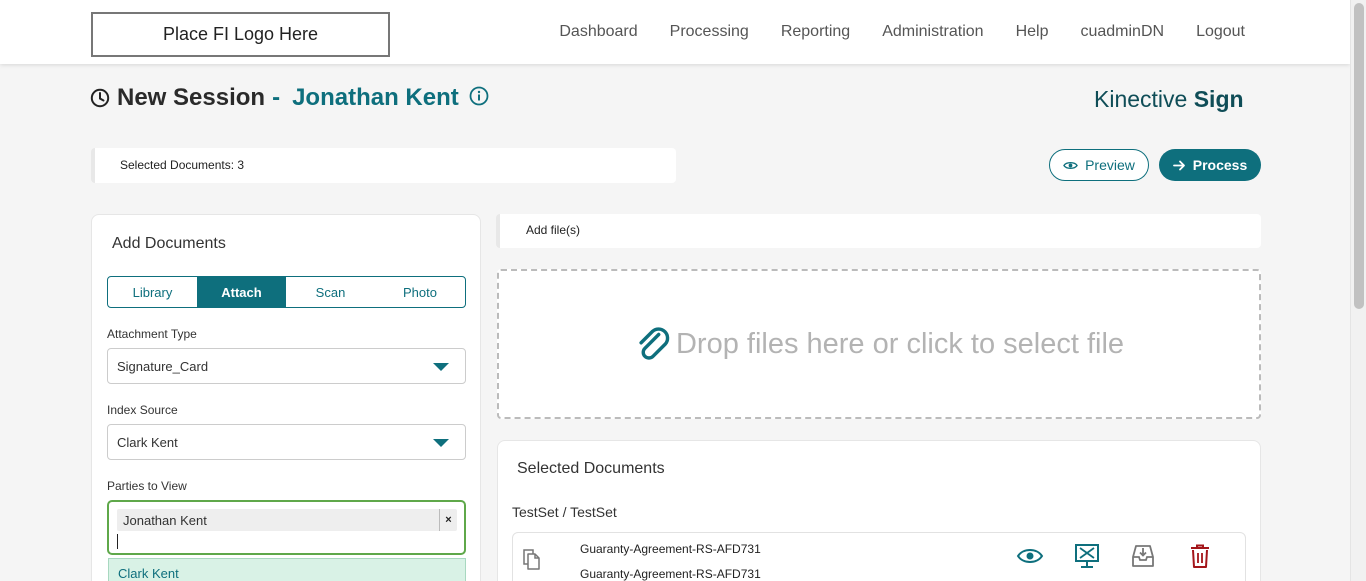 This screenshot has width=1366, height=581. Describe the element at coordinates (240, 34) in the screenshot. I see `fi-logo-placeholder: Place FI Logo Here` at that location.